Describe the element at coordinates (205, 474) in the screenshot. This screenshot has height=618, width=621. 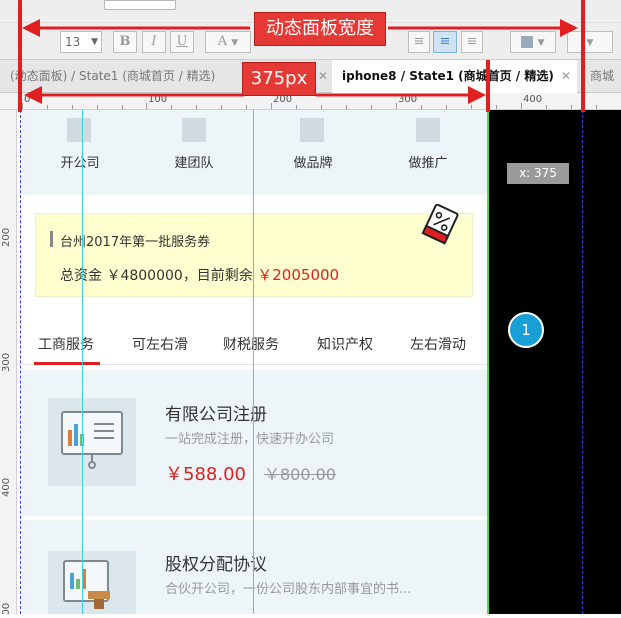
I see `product-price: ￥588.00` at that location.